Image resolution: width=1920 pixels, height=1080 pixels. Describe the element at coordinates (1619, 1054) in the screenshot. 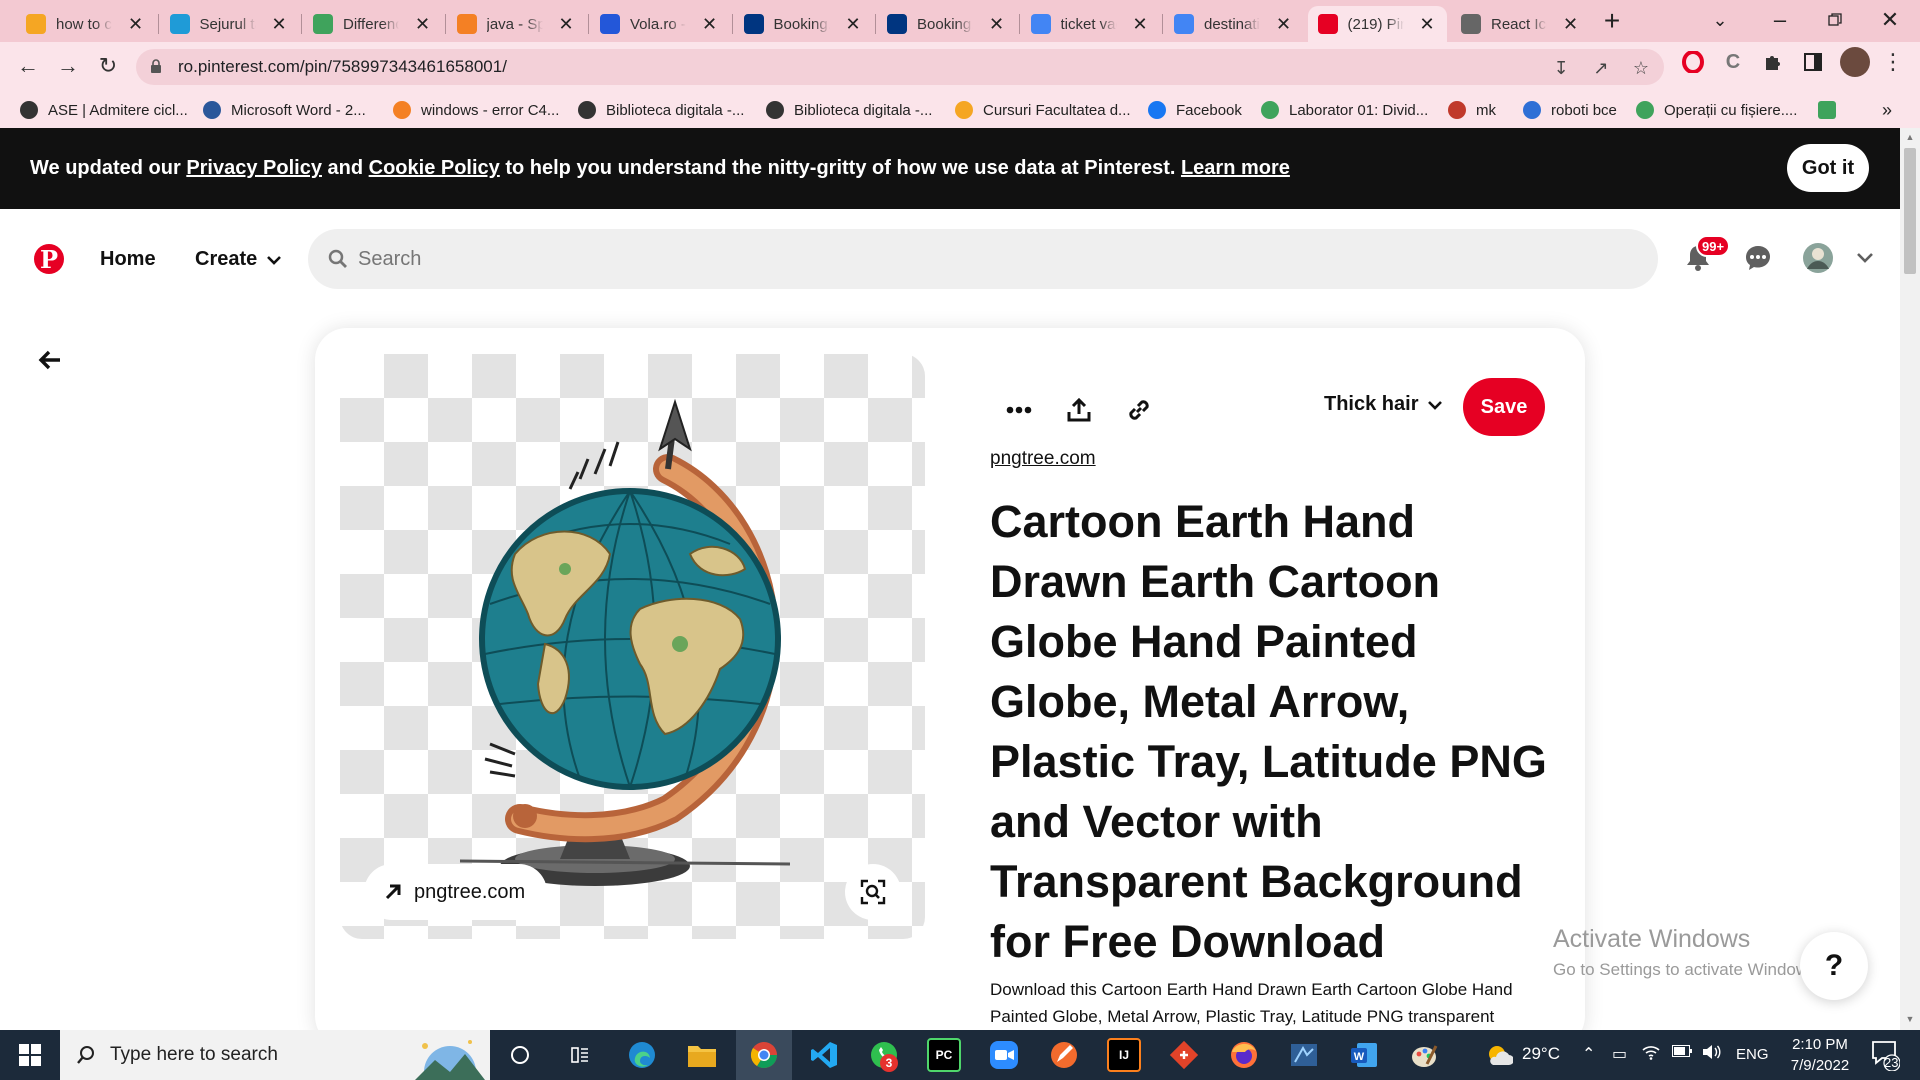

I see `device-icon: ▭` at that location.